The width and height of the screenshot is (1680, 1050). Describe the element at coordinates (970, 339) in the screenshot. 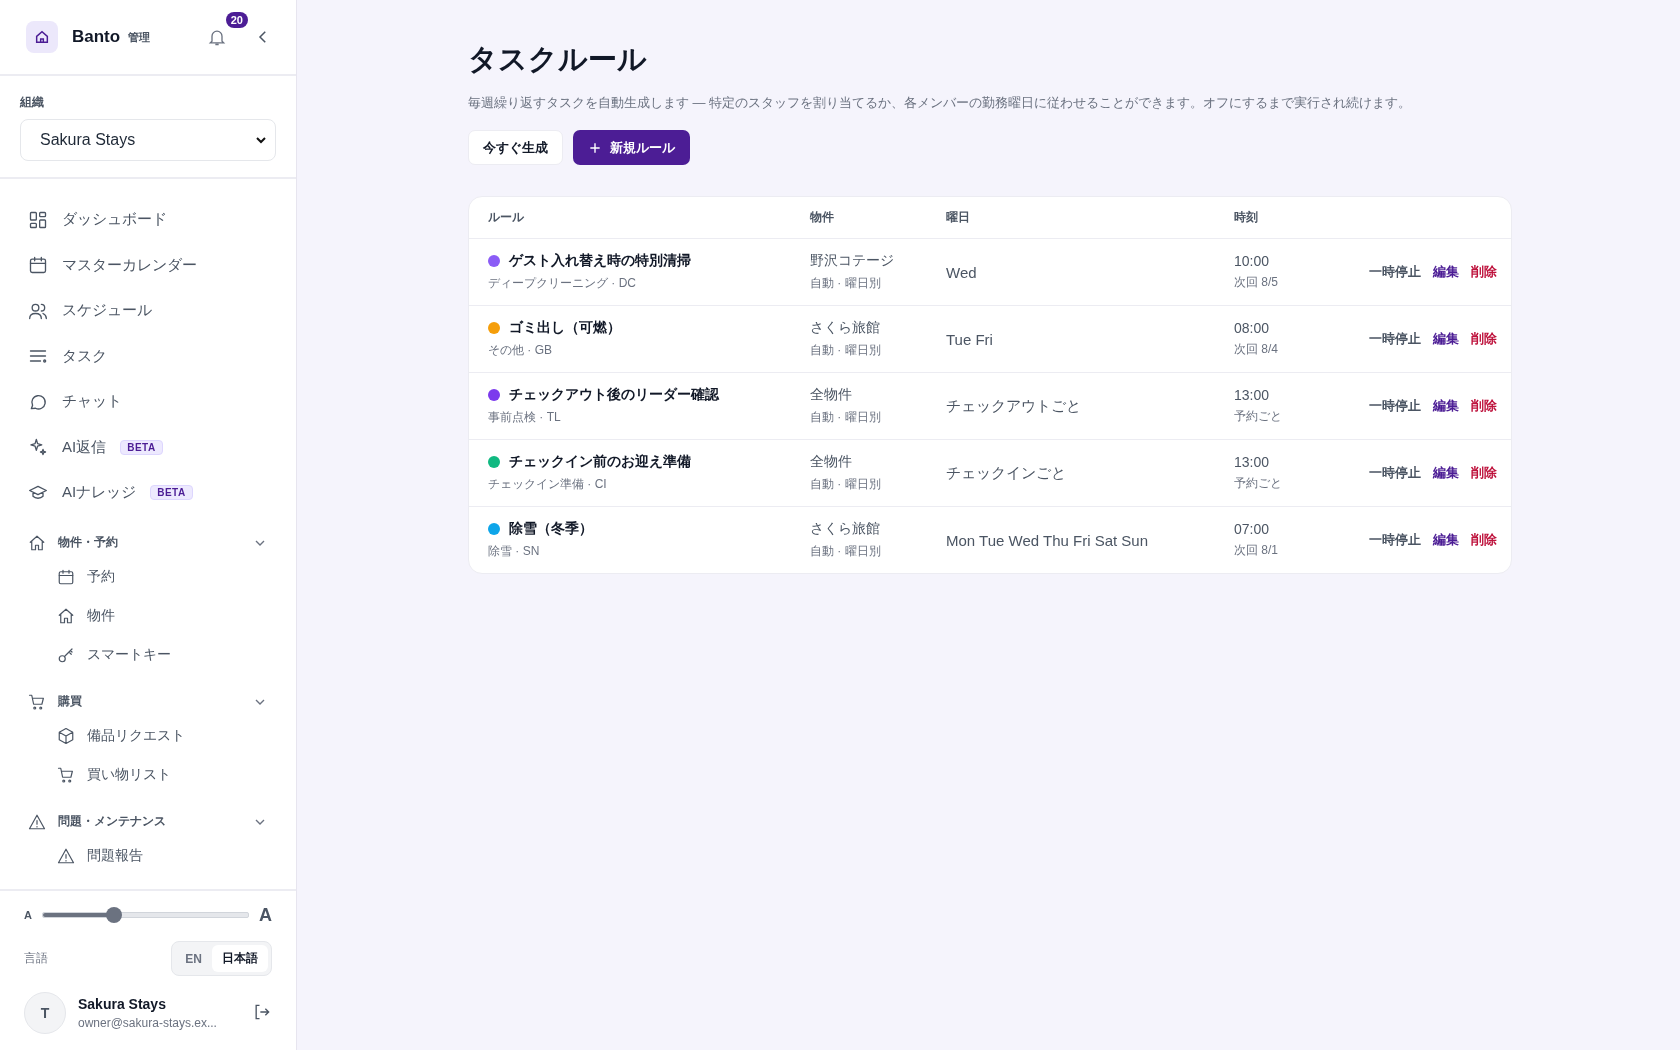

I see `weekdays: Tue Fri` at that location.